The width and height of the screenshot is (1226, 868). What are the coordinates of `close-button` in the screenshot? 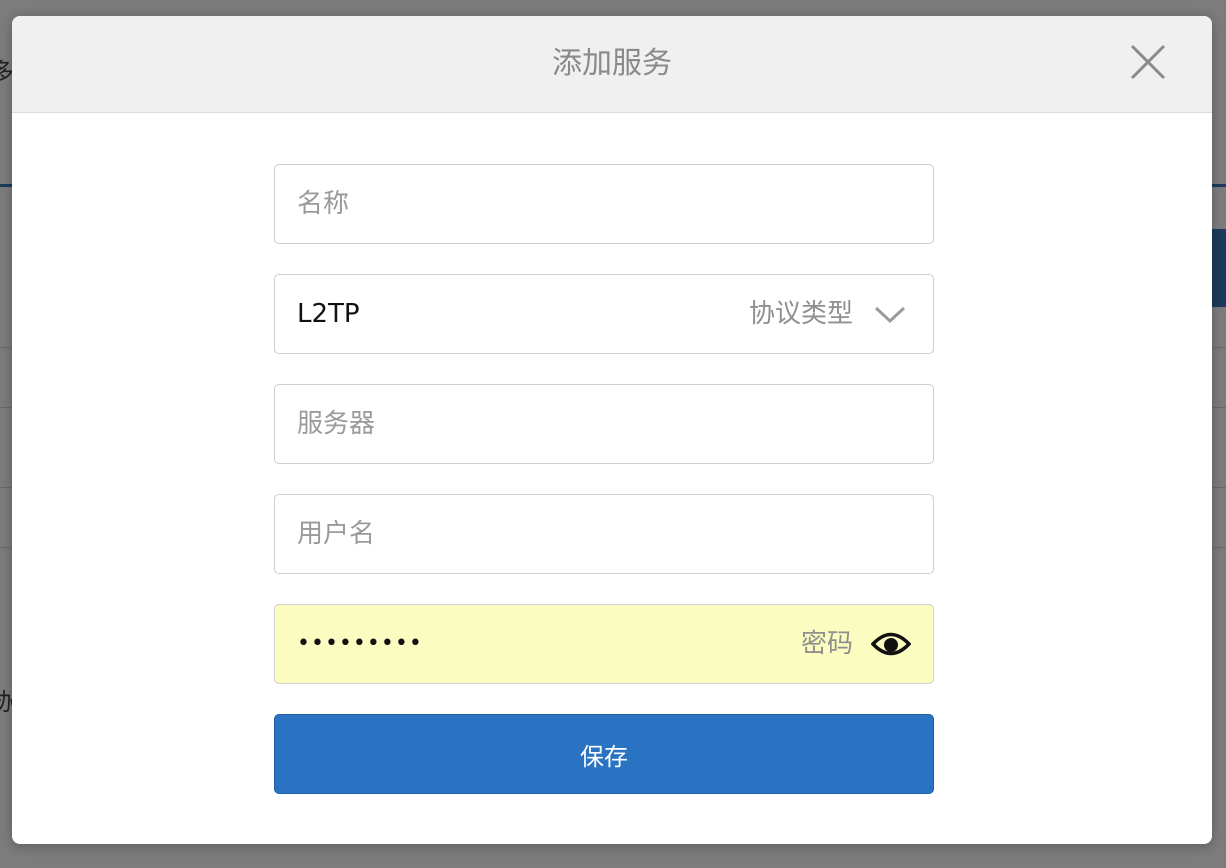 It's located at (1148, 62).